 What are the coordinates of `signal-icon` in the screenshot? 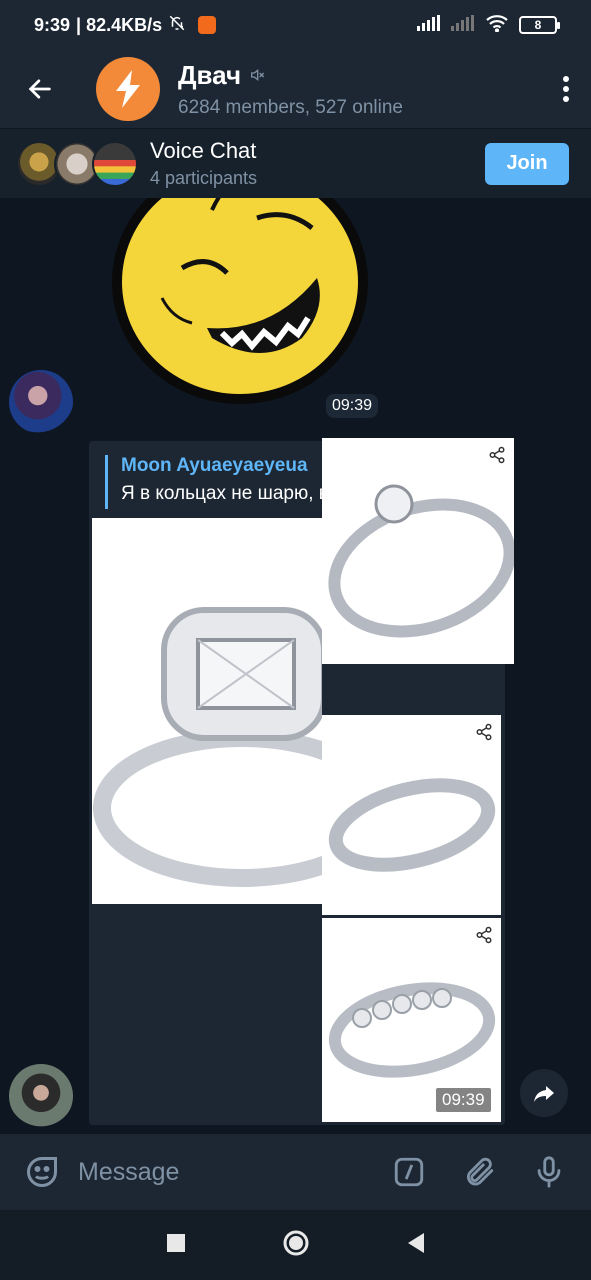 It's located at (429, 25).